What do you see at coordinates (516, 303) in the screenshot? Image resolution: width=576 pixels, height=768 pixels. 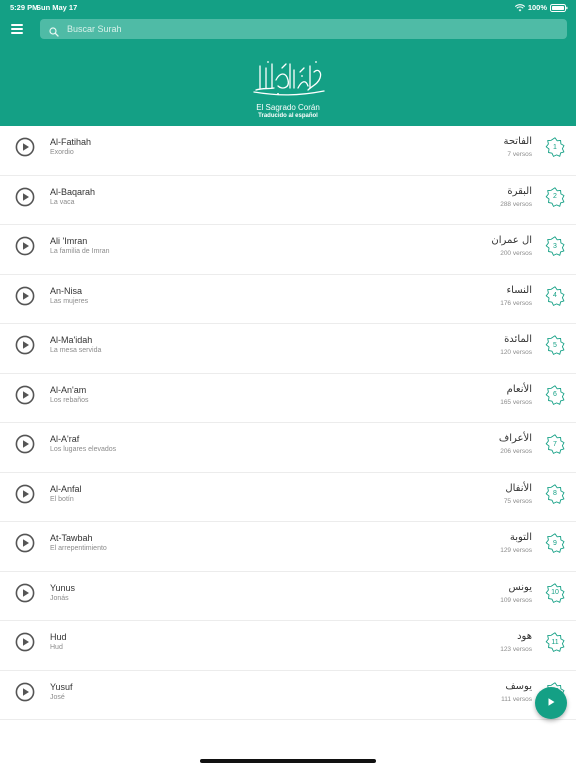 I see `surah-verse-count: 176 versos` at bounding box center [516, 303].